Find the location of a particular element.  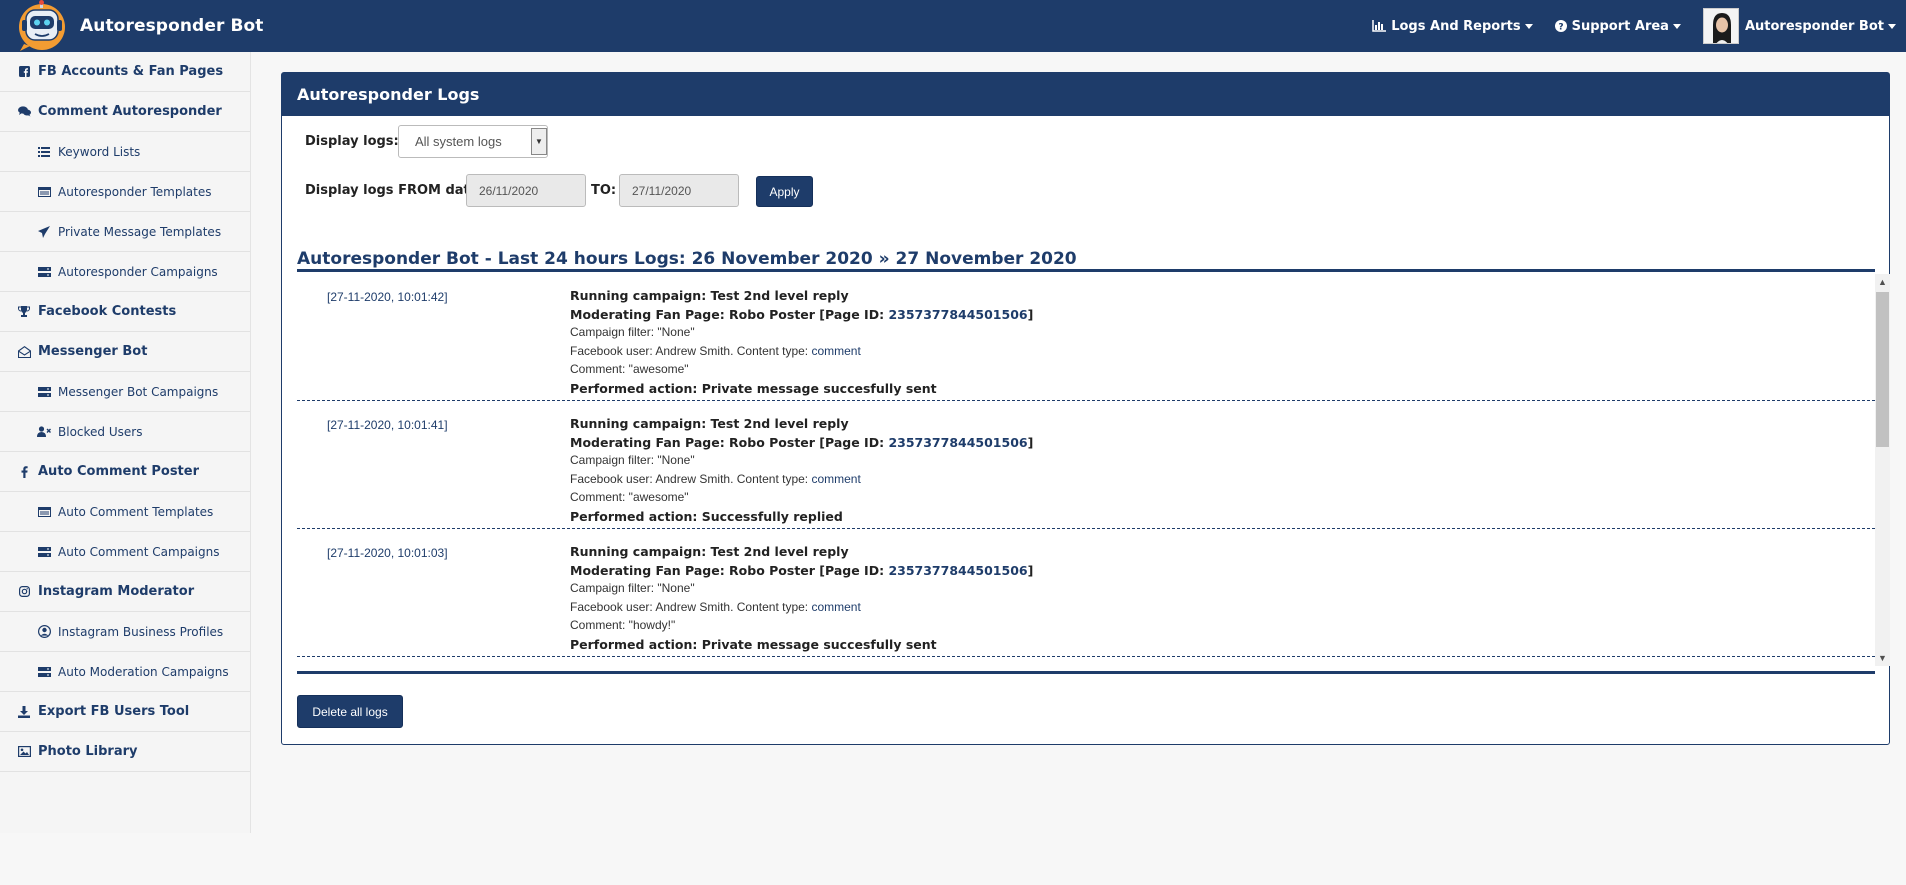

log-timestamp: [27-11-2020, 10:01:42] is located at coordinates (387, 297).